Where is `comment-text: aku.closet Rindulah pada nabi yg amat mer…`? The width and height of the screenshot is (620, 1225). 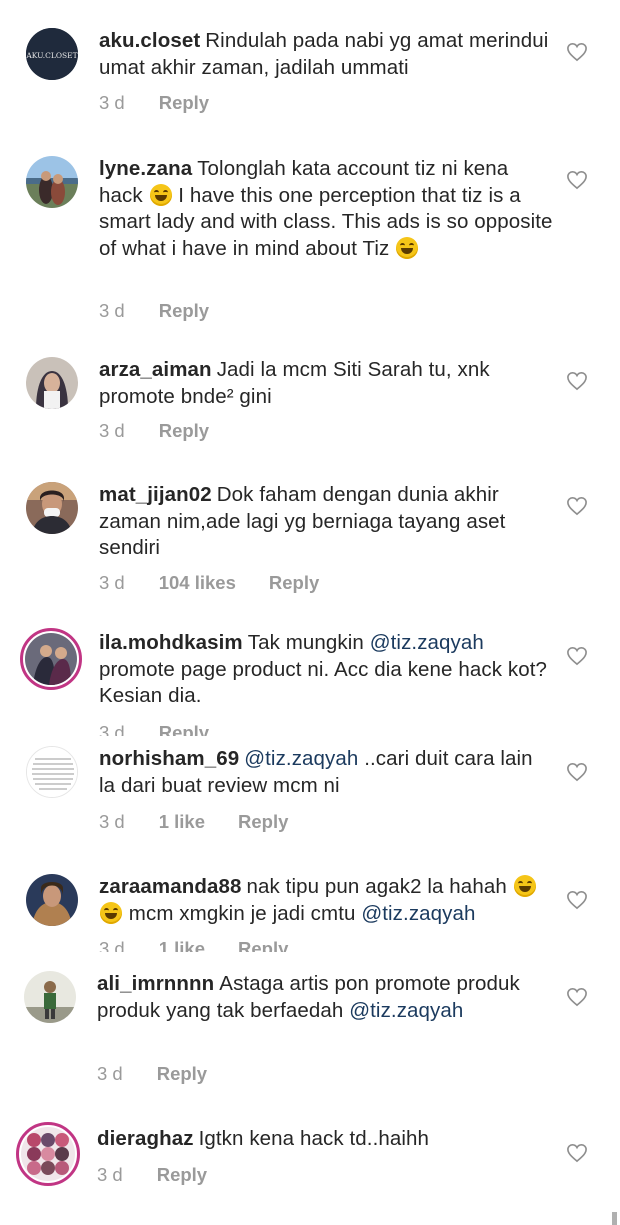 comment-text: aku.closet Rindulah pada nabi yg amat mer… is located at coordinates (324, 54).